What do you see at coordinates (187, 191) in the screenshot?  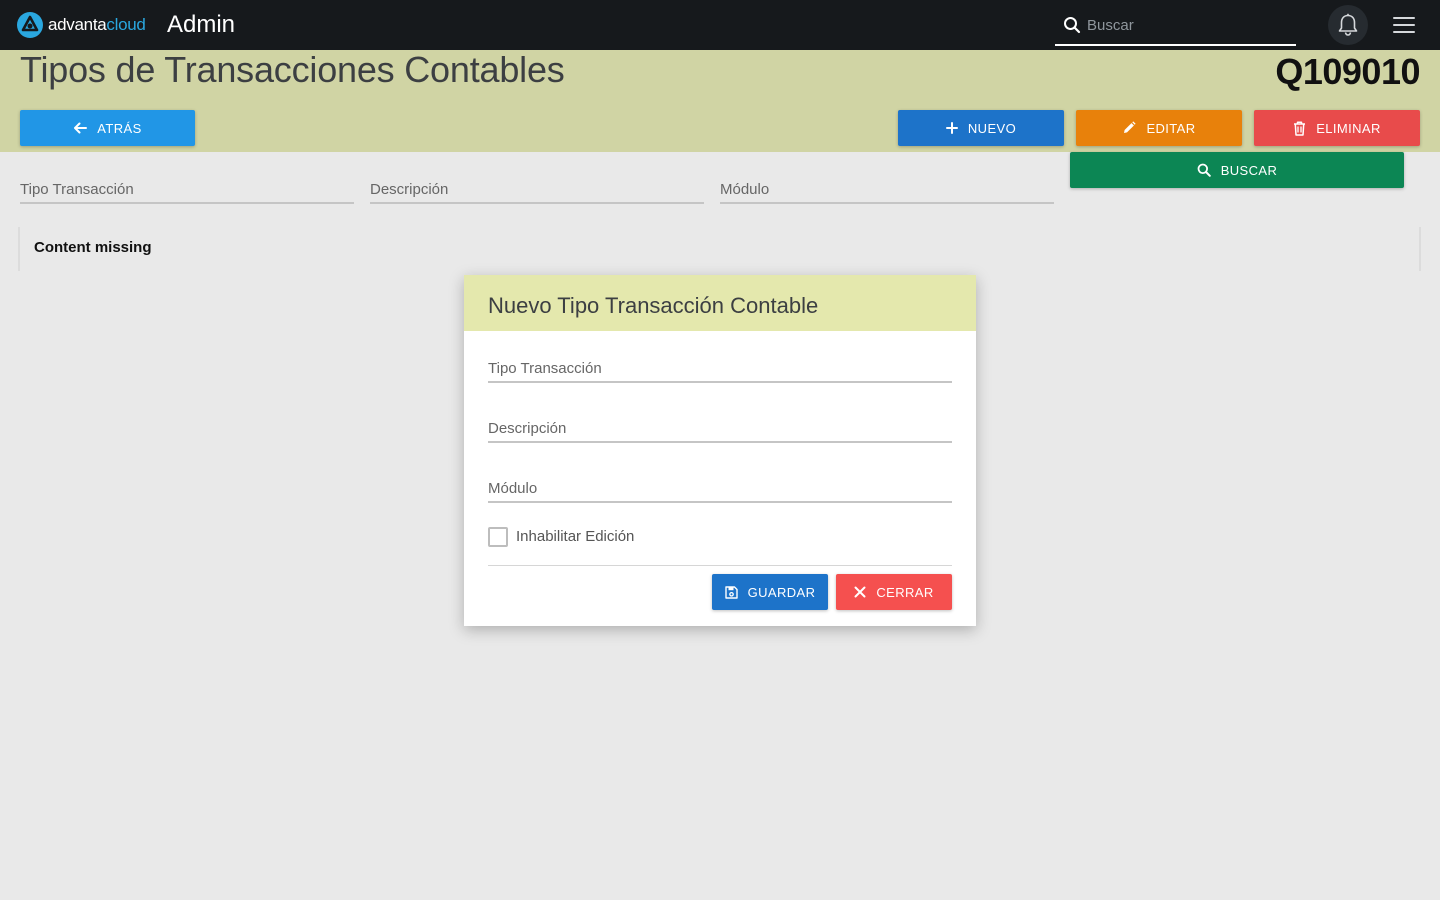 I see `filter-tipo-transaccion: Tipo Transacción` at bounding box center [187, 191].